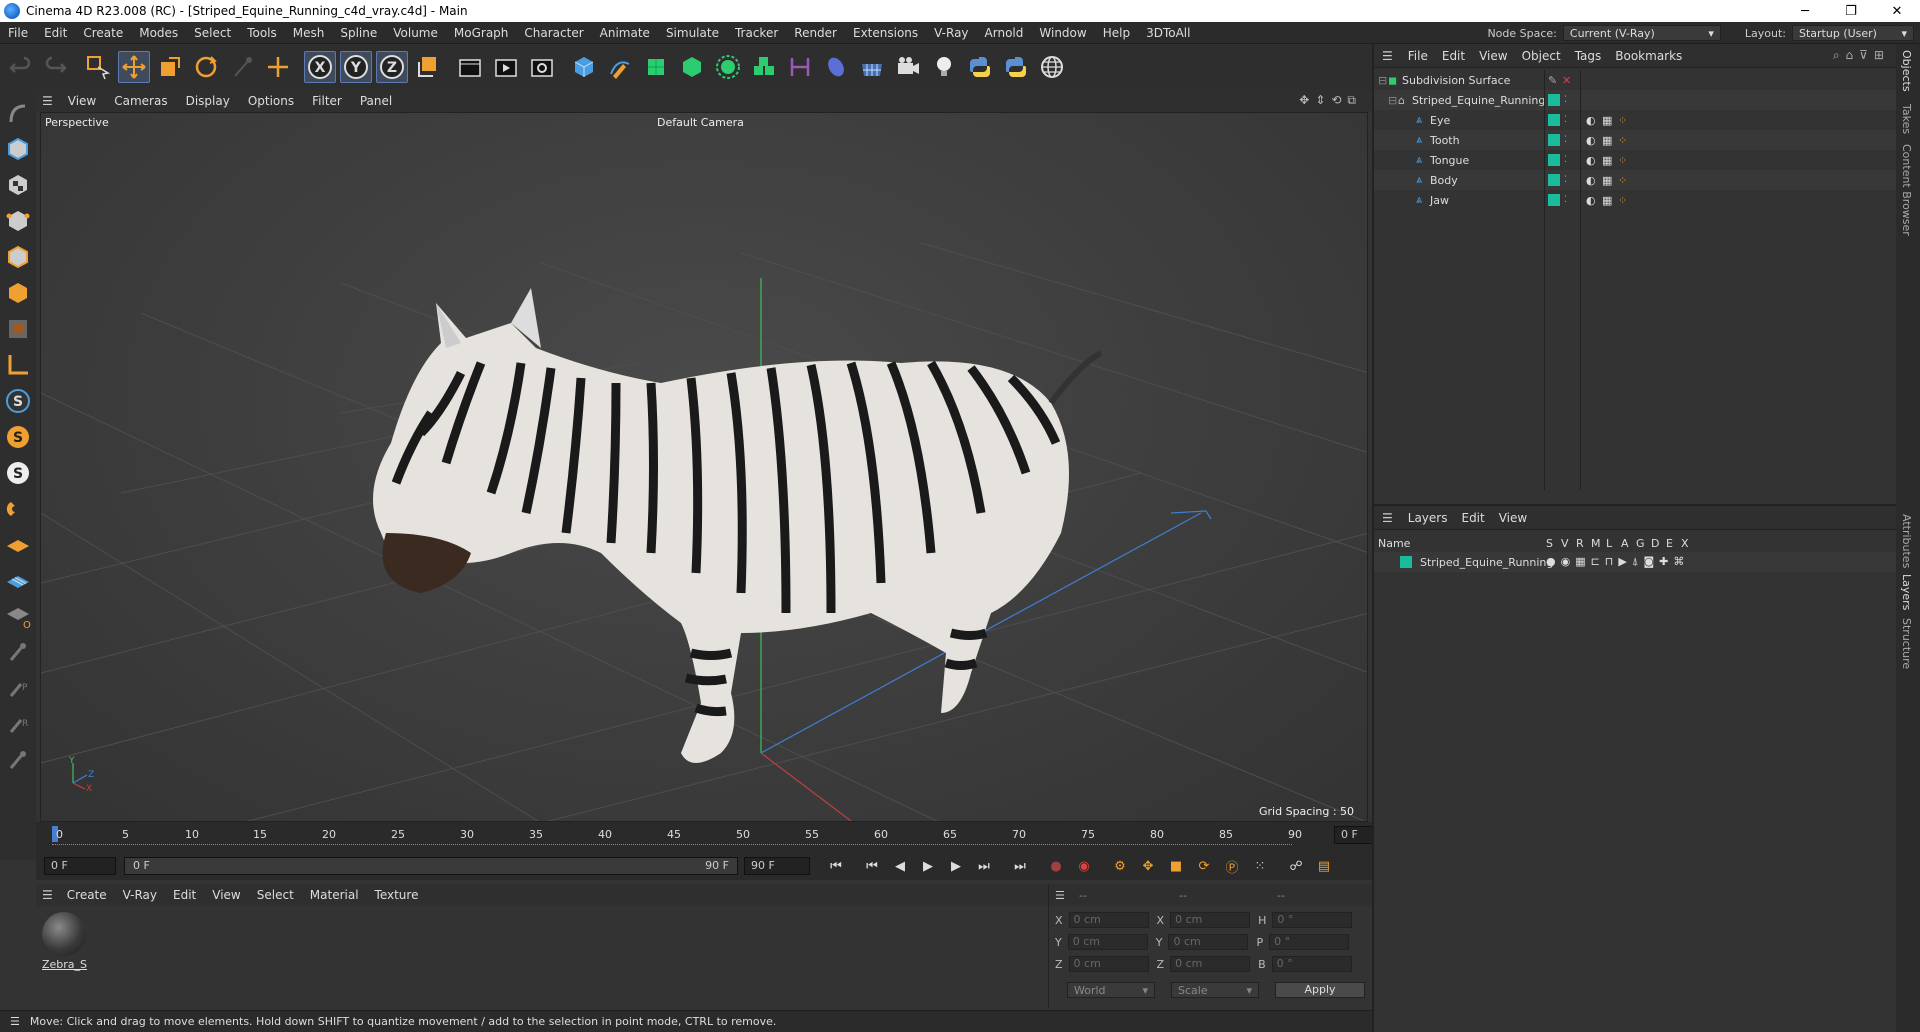 Image resolution: width=1920 pixels, height=1032 pixels. Describe the element at coordinates (415, 33) in the screenshot. I see `menu-volume: Volume` at that location.